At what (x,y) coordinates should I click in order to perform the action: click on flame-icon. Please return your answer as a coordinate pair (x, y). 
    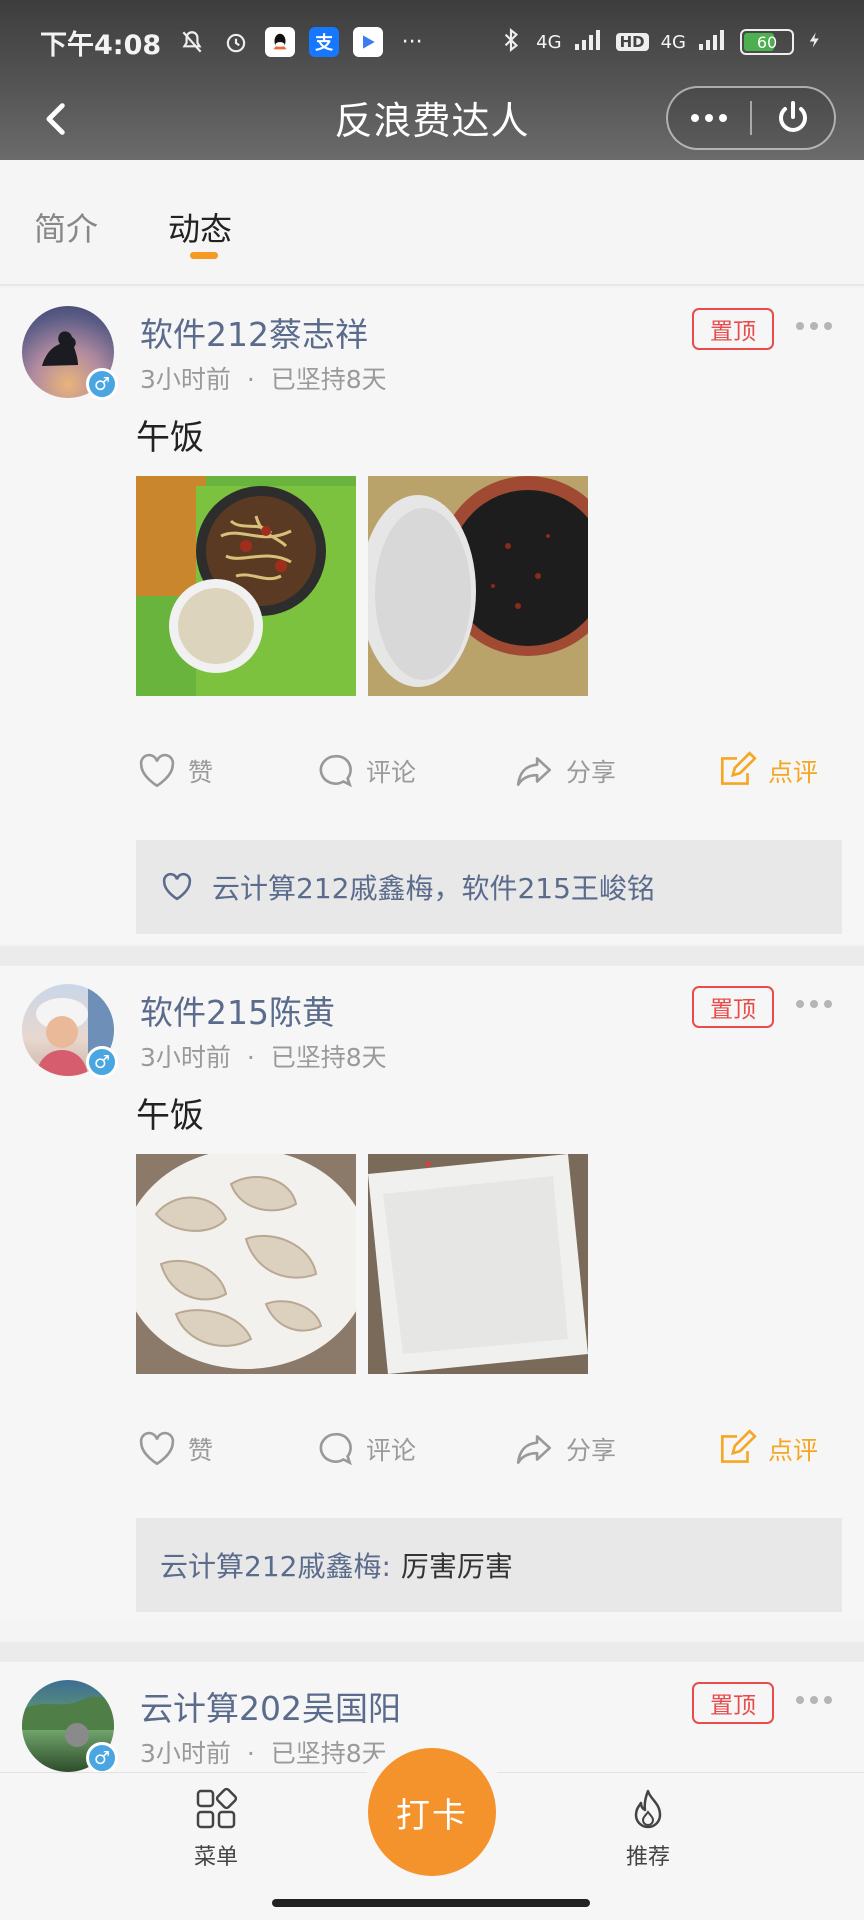
    Looking at the image, I should click on (648, 1809).